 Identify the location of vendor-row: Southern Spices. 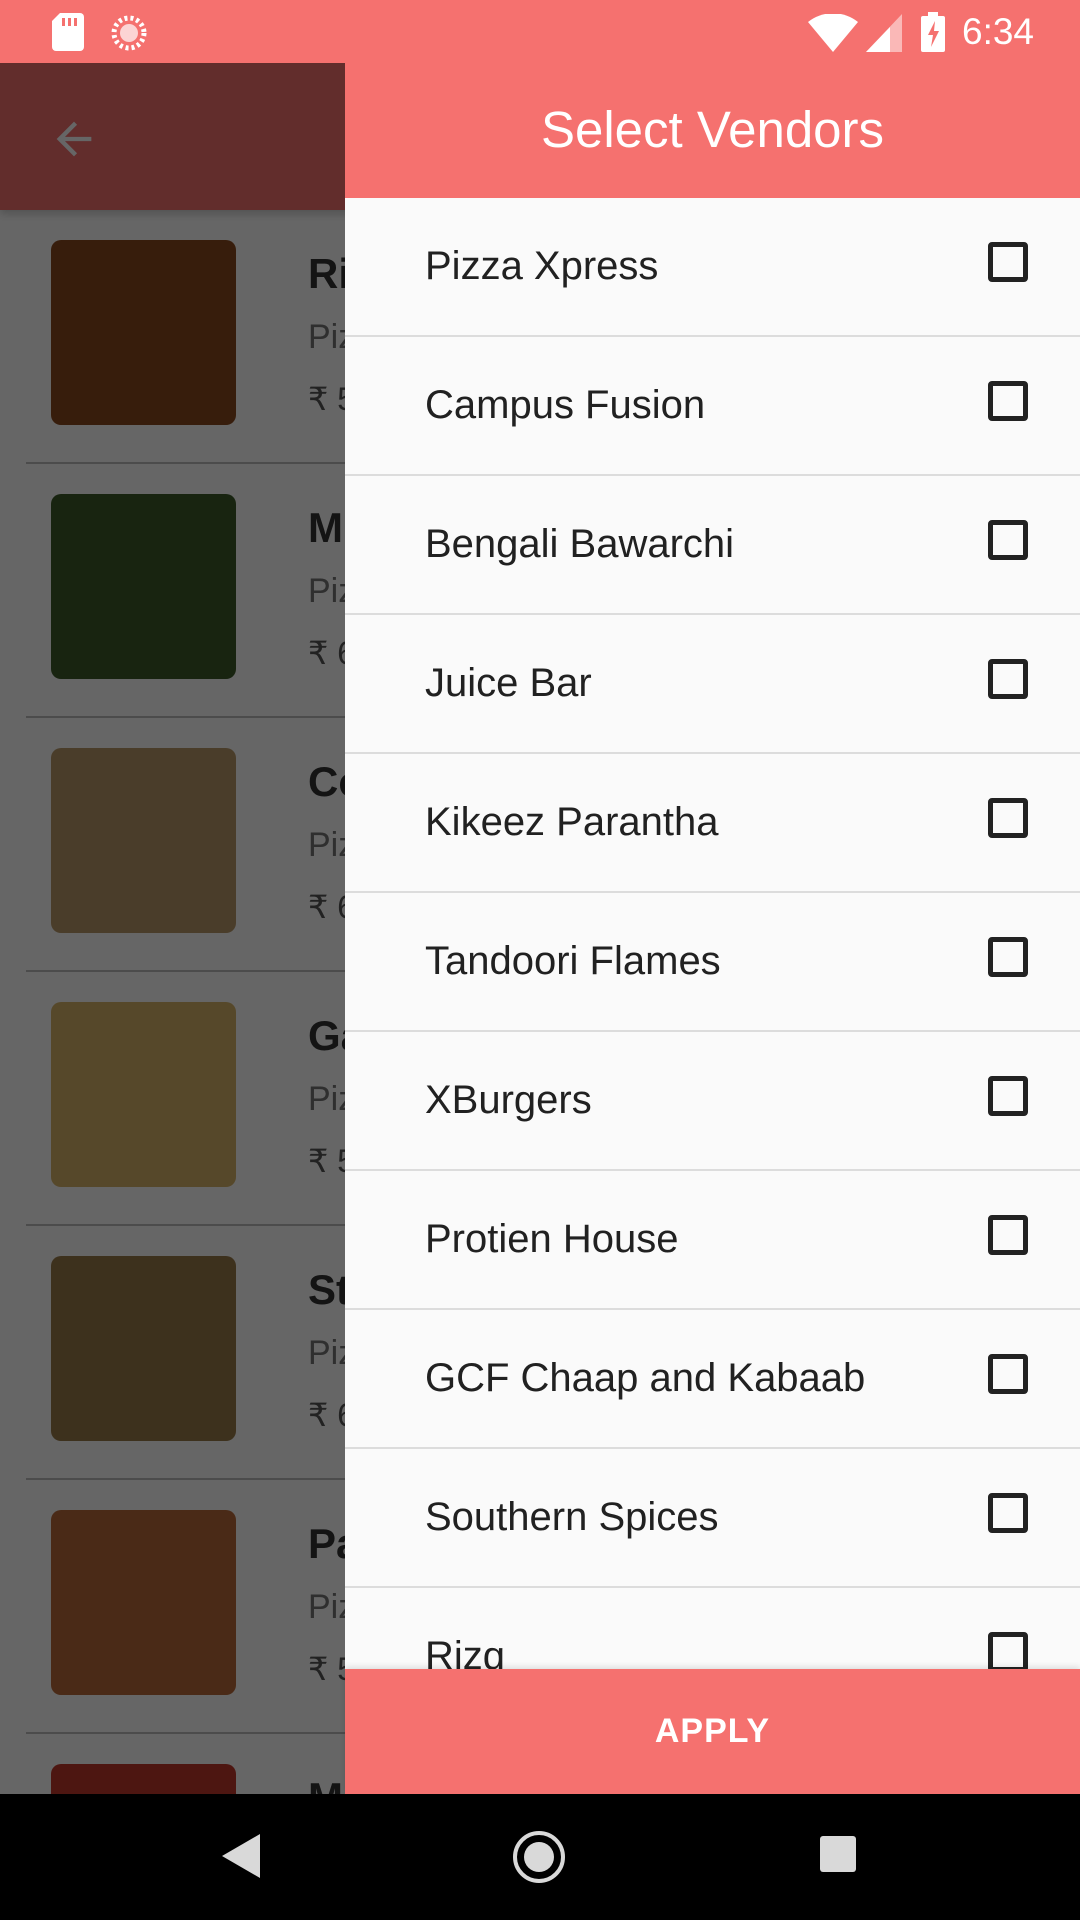
(712, 1518).